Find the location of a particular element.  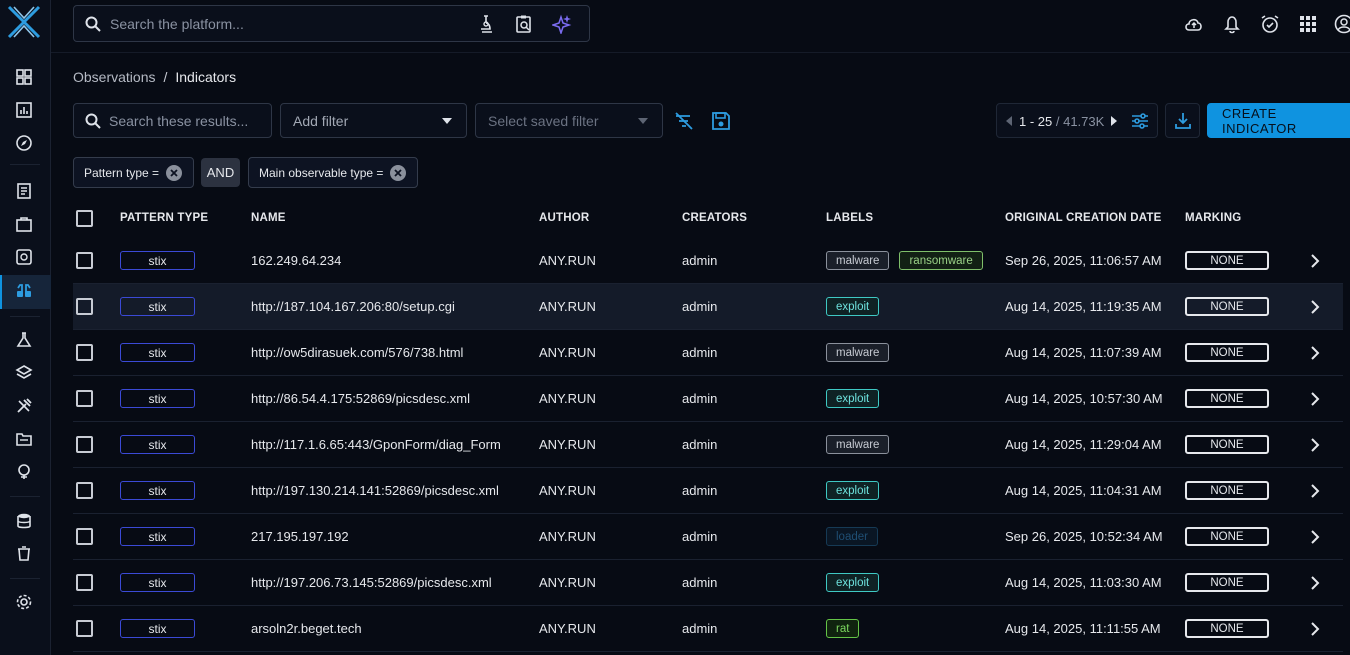

entities-folder-icon is located at coordinates (24, 439).